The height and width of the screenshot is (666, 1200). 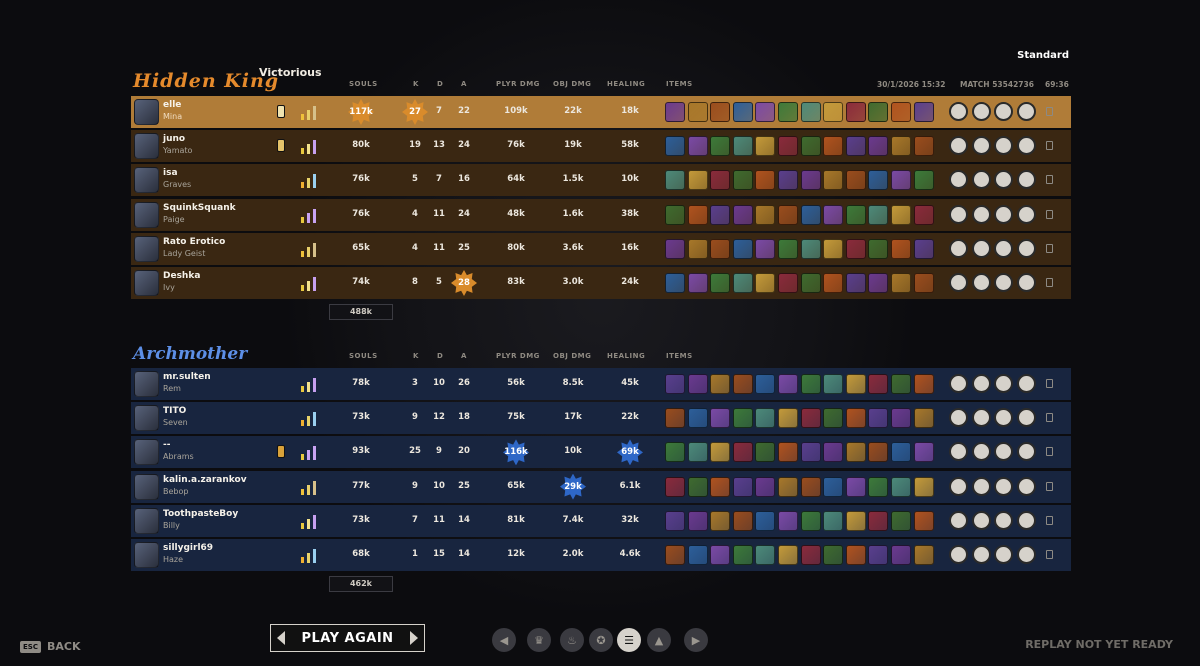 What do you see at coordinates (601, 180) in the screenshot?
I see `player-row: isa Graves 76k 5 7 16 64k 1.5k 10k` at bounding box center [601, 180].